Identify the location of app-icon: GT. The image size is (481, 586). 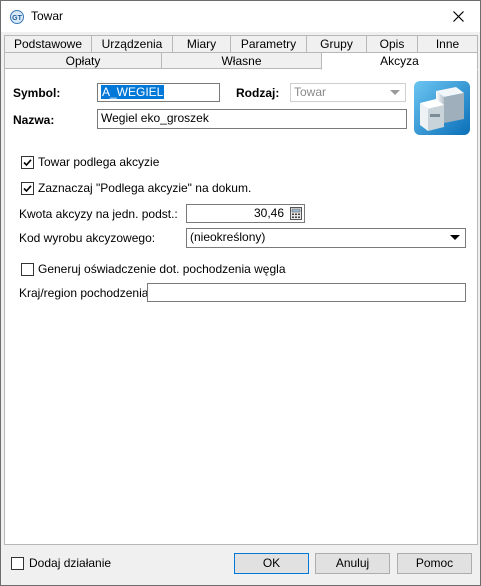
(17, 17).